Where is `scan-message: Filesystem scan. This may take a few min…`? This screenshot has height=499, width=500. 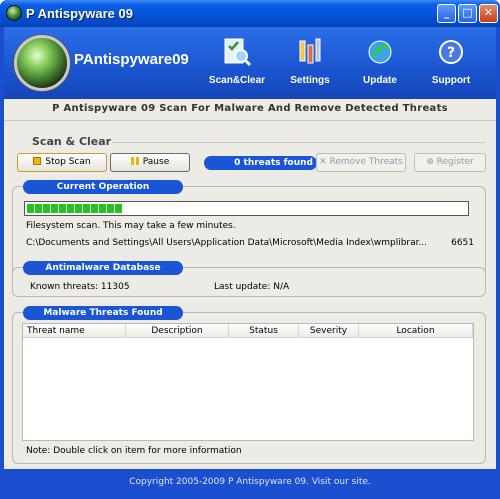 scan-message: Filesystem scan. This may take a few min… is located at coordinates (131, 226).